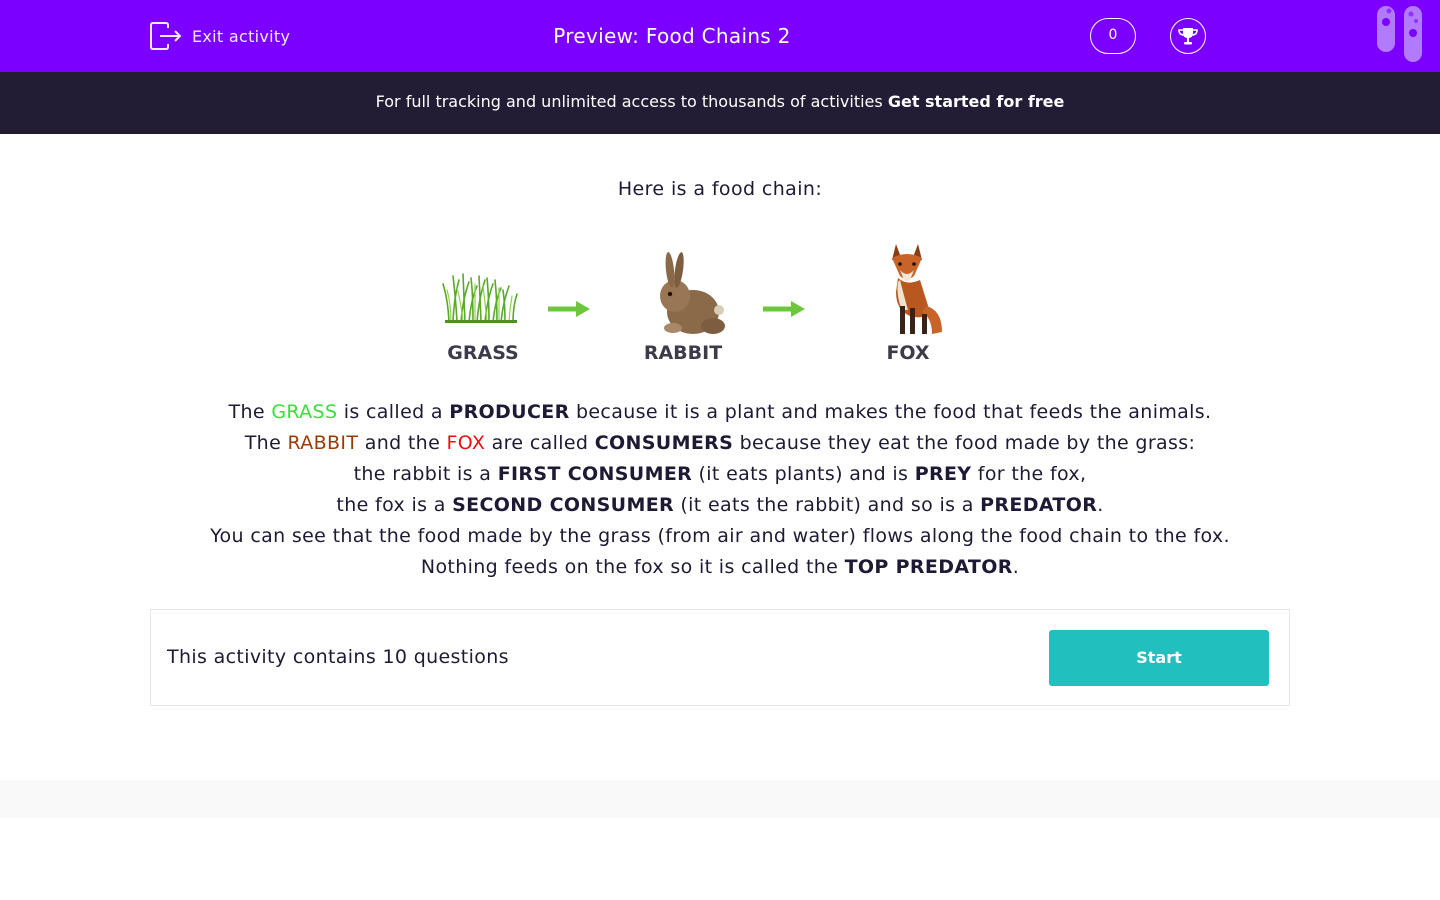 This screenshot has width=1440, height=900. Describe the element at coordinates (323, 443) in the screenshot. I see `rabbit-term: RABBIT` at that location.